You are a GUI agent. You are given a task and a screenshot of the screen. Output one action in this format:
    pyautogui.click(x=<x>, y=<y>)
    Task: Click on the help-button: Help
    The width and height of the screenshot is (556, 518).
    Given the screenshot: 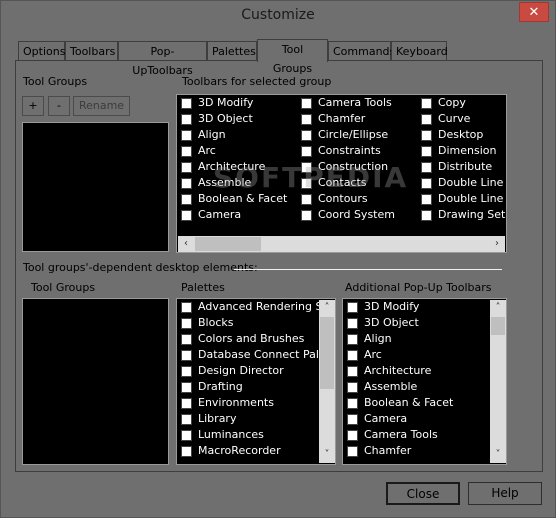 What is the action you would take?
    pyautogui.click(x=505, y=493)
    